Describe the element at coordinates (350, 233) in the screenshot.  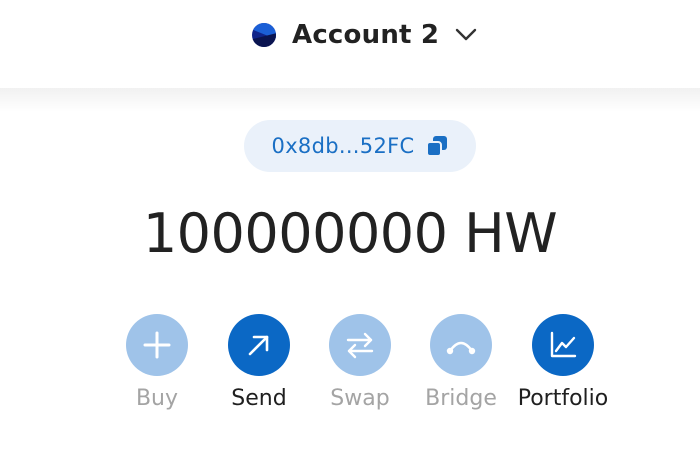
I see `balance-amount: 100000000 HW` at that location.